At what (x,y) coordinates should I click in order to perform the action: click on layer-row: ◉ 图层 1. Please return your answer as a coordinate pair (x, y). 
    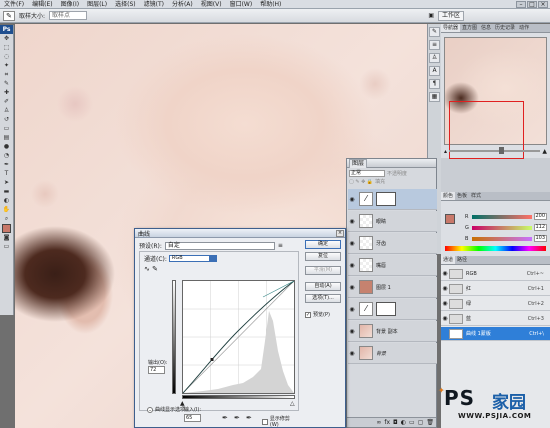
    Looking at the image, I should click on (392, 287).